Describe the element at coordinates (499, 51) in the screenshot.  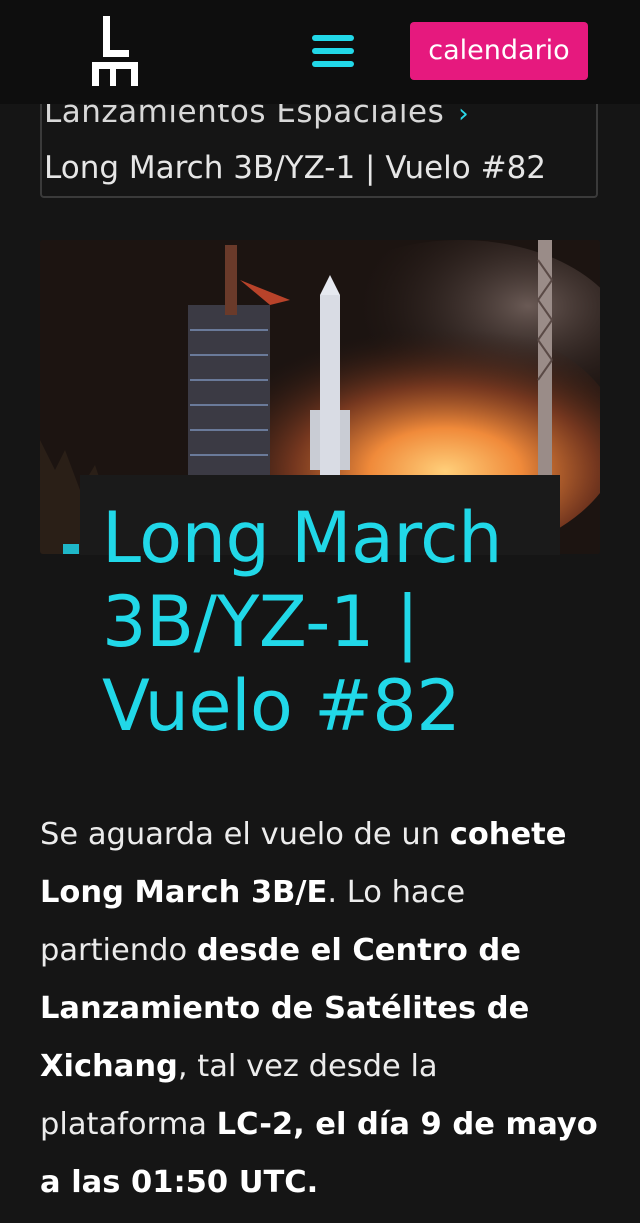
I see `calendar-button: calendario` at that location.